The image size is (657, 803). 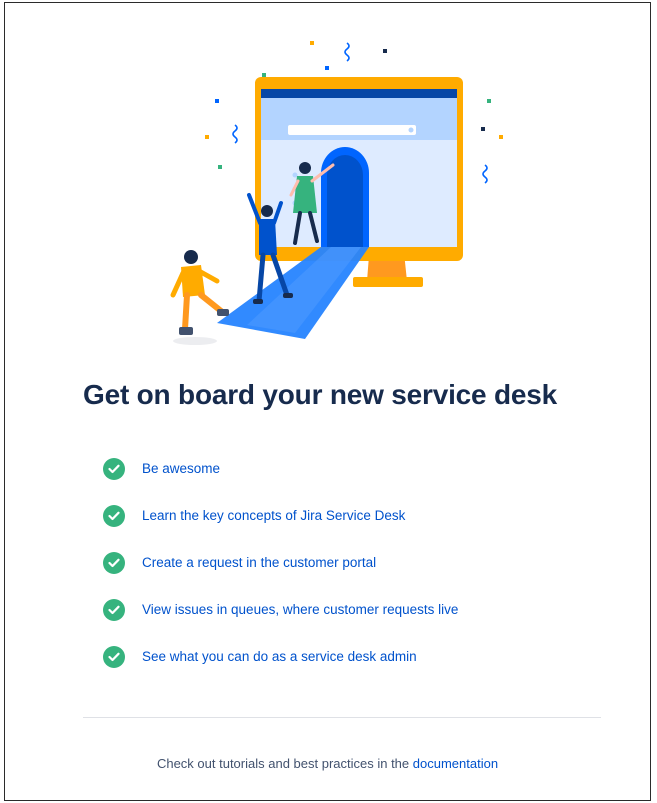 I want to click on documentation-link: documentation, so click(x=455, y=763).